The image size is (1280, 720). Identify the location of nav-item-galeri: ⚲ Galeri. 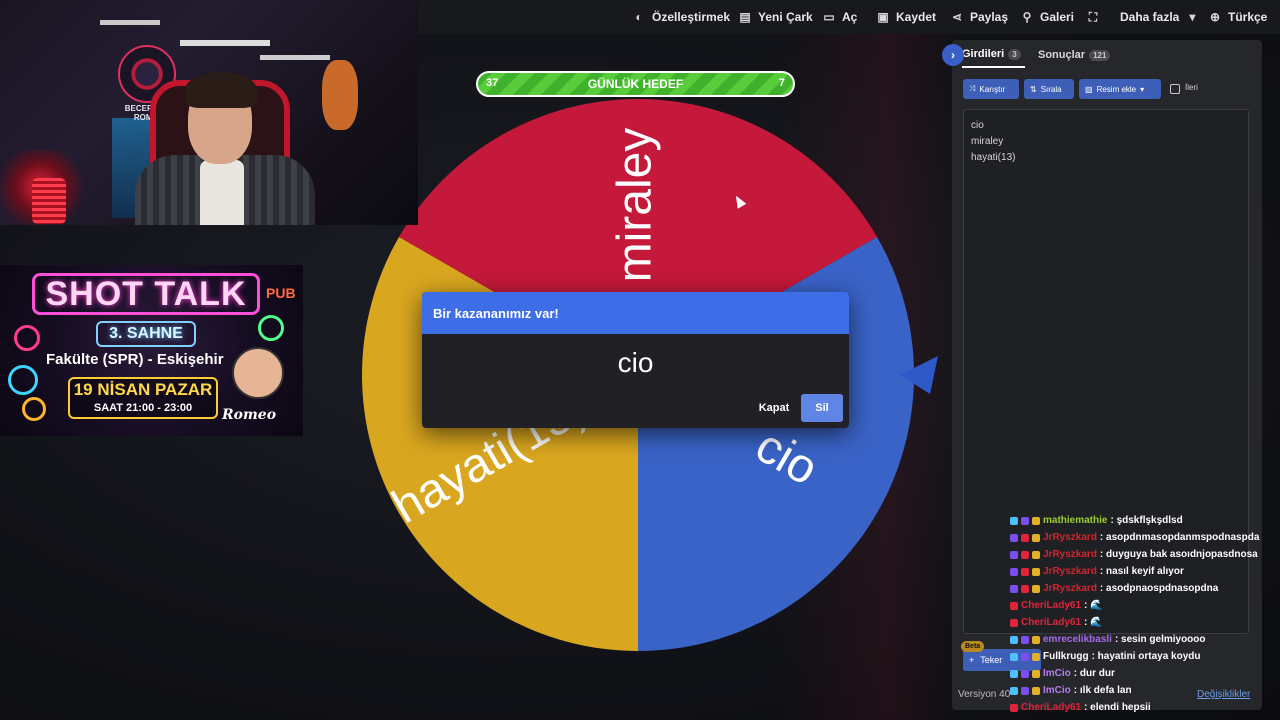
(1047, 17).